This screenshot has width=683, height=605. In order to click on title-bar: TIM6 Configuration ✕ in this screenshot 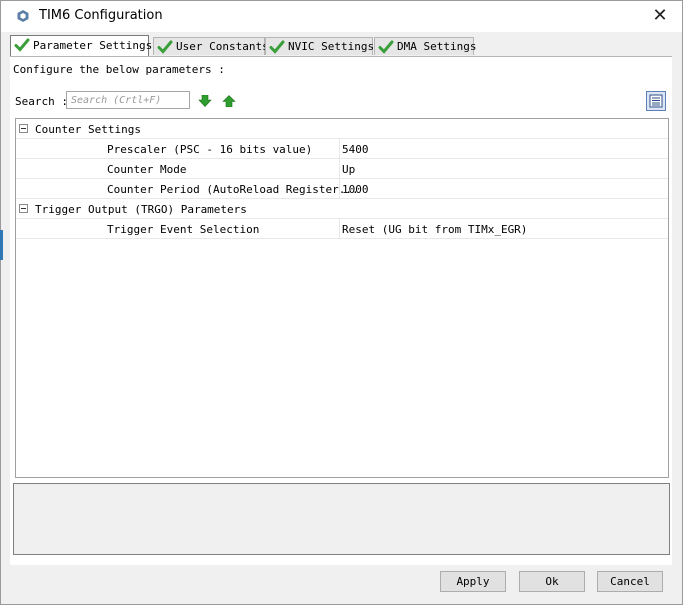, I will do `click(341, 16)`.